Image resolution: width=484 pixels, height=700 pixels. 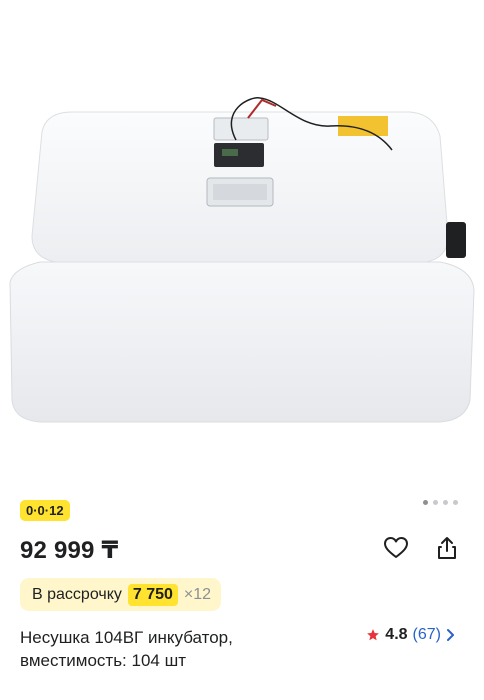 I want to click on review-count: (67), so click(x=427, y=635).